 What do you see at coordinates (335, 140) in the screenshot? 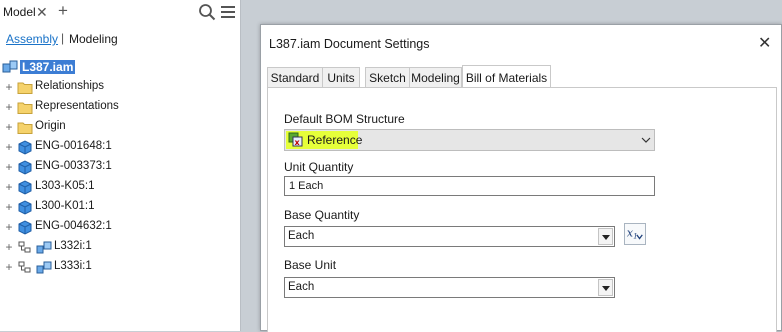
I see `bom-structure-value: Reference` at bounding box center [335, 140].